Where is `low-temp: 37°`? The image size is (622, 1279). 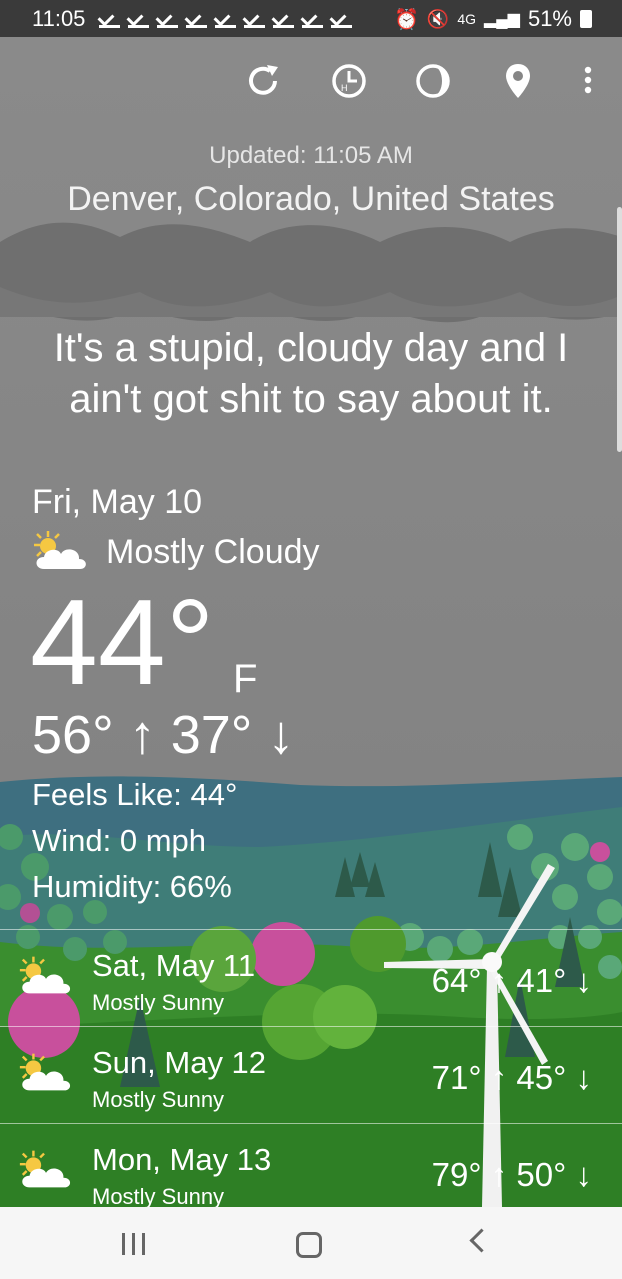 low-temp: 37° is located at coordinates (211, 735).